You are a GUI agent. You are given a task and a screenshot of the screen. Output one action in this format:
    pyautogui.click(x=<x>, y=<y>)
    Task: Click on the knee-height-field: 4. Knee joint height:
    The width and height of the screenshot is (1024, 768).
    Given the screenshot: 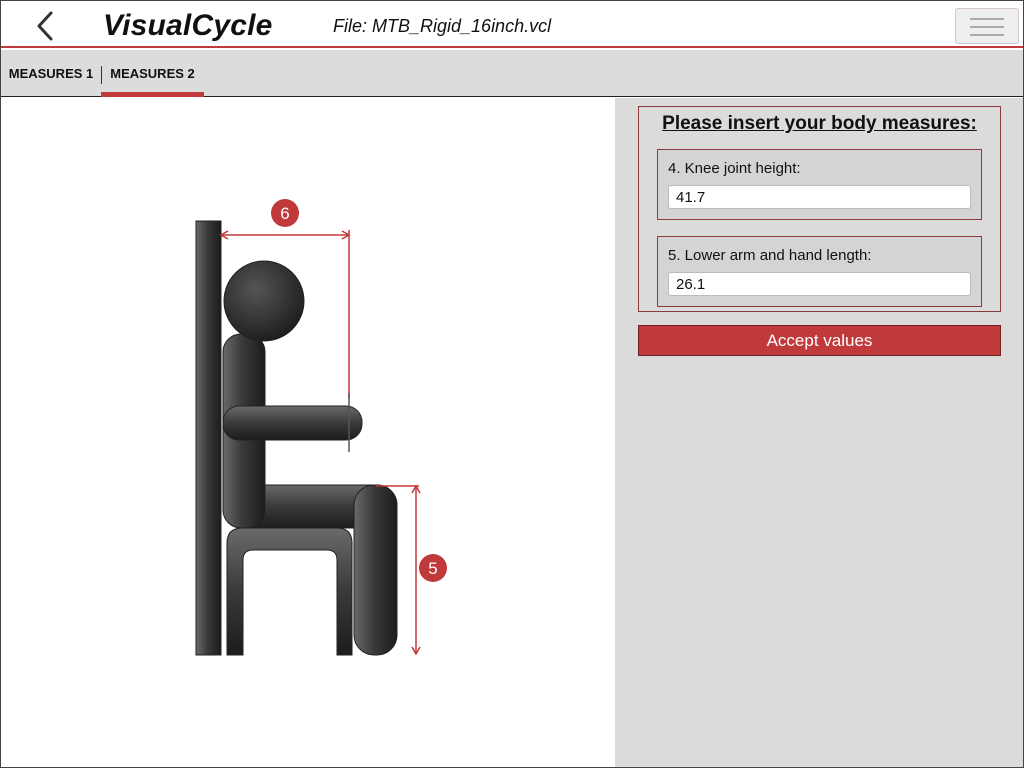 What is the action you would take?
    pyautogui.click(x=819, y=184)
    